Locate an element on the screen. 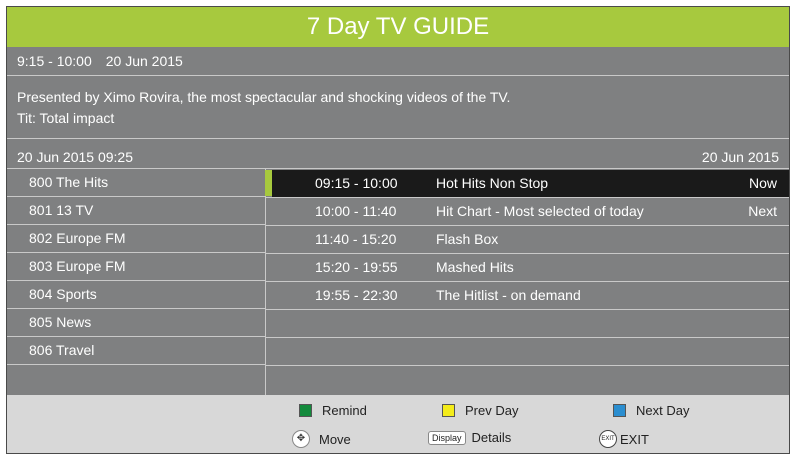 Image resolution: width=796 pixels, height=460 pixels. move-label: Move is located at coordinates (335, 439).